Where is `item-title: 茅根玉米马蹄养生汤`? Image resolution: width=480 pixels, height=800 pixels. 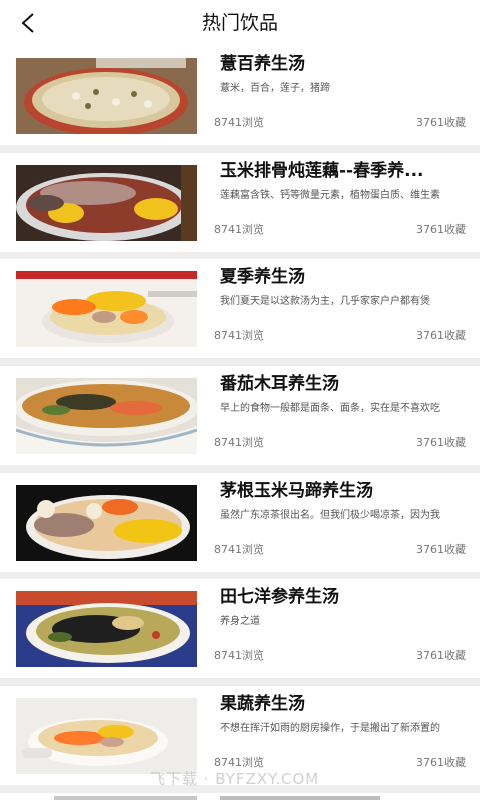 item-title: 茅根玉米马蹄养生汤 is located at coordinates (296, 490).